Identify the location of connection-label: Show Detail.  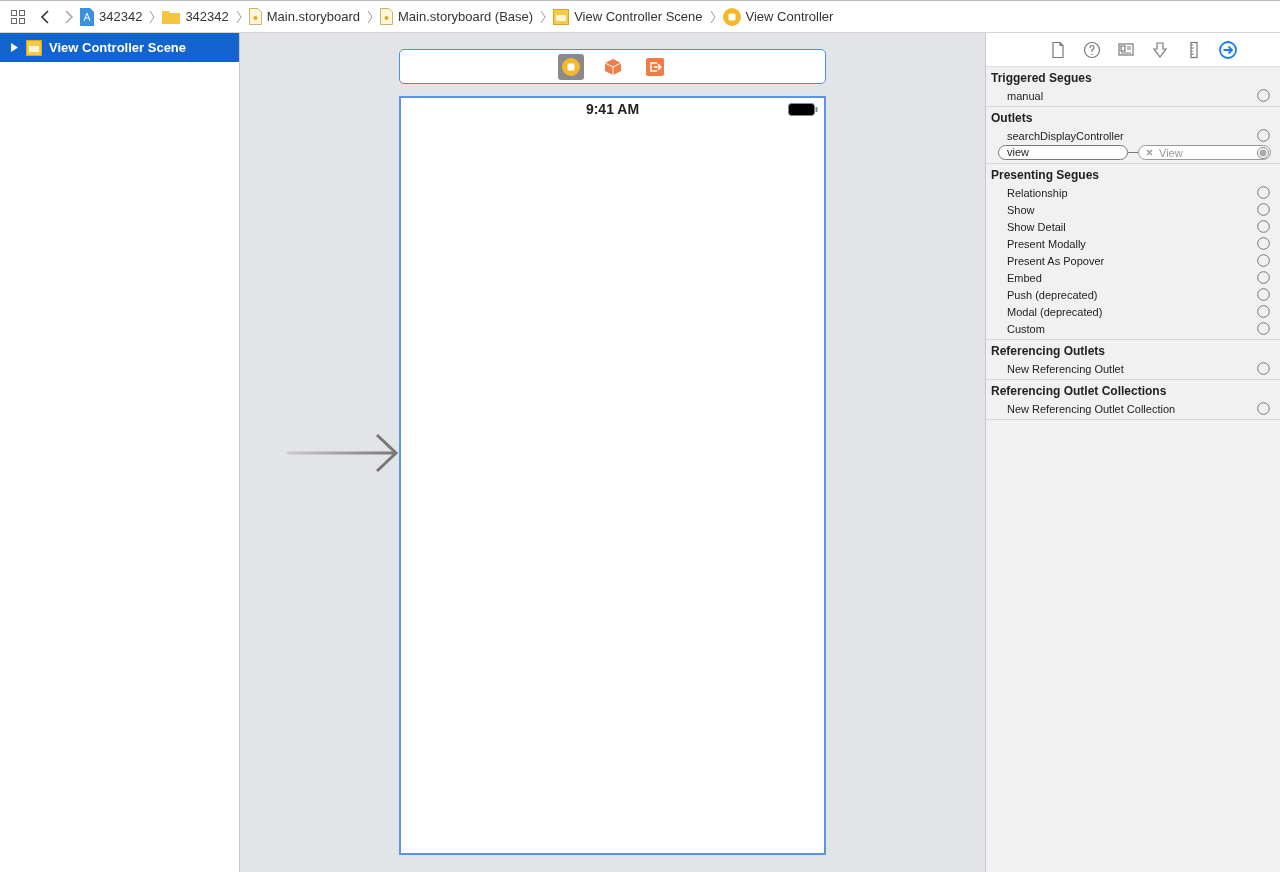
(1036, 226).